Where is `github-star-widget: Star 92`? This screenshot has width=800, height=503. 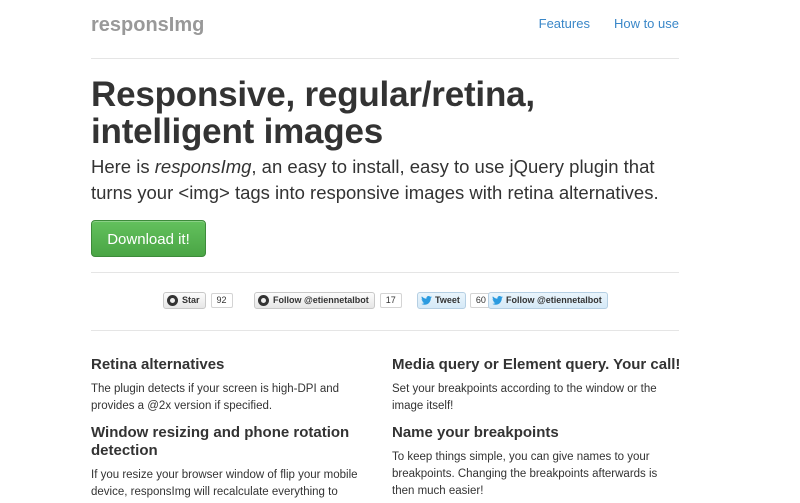
github-star-widget: Star 92 is located at coordinates (198, 300).